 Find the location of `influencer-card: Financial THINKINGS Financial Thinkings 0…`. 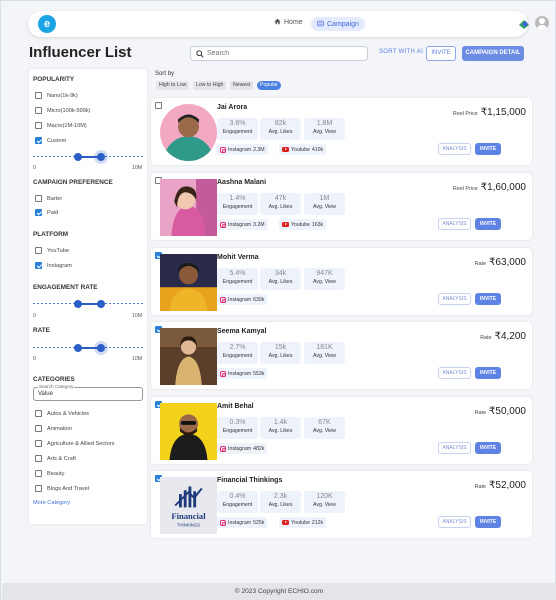

influencer-card: Financial THINKINGS Financial Thinkings 0… is located at coordinates (341, 504).